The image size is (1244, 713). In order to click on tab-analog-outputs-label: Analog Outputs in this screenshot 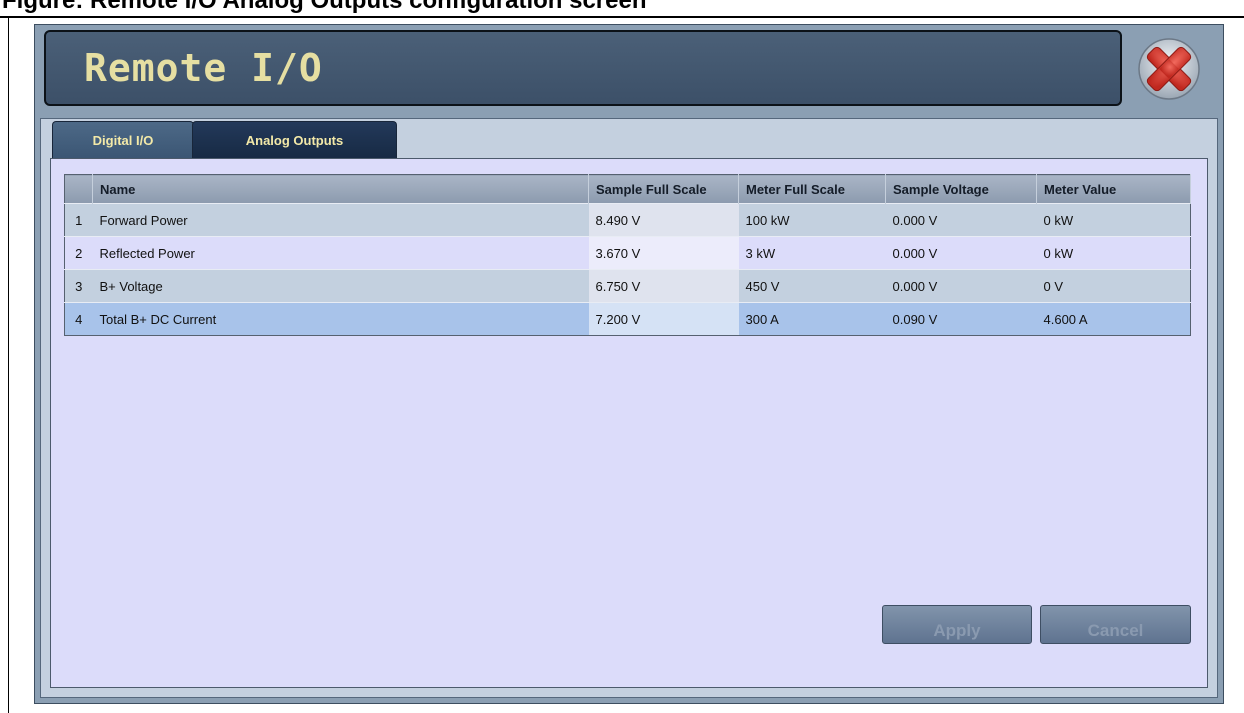, I will do `click(294, 140)`.